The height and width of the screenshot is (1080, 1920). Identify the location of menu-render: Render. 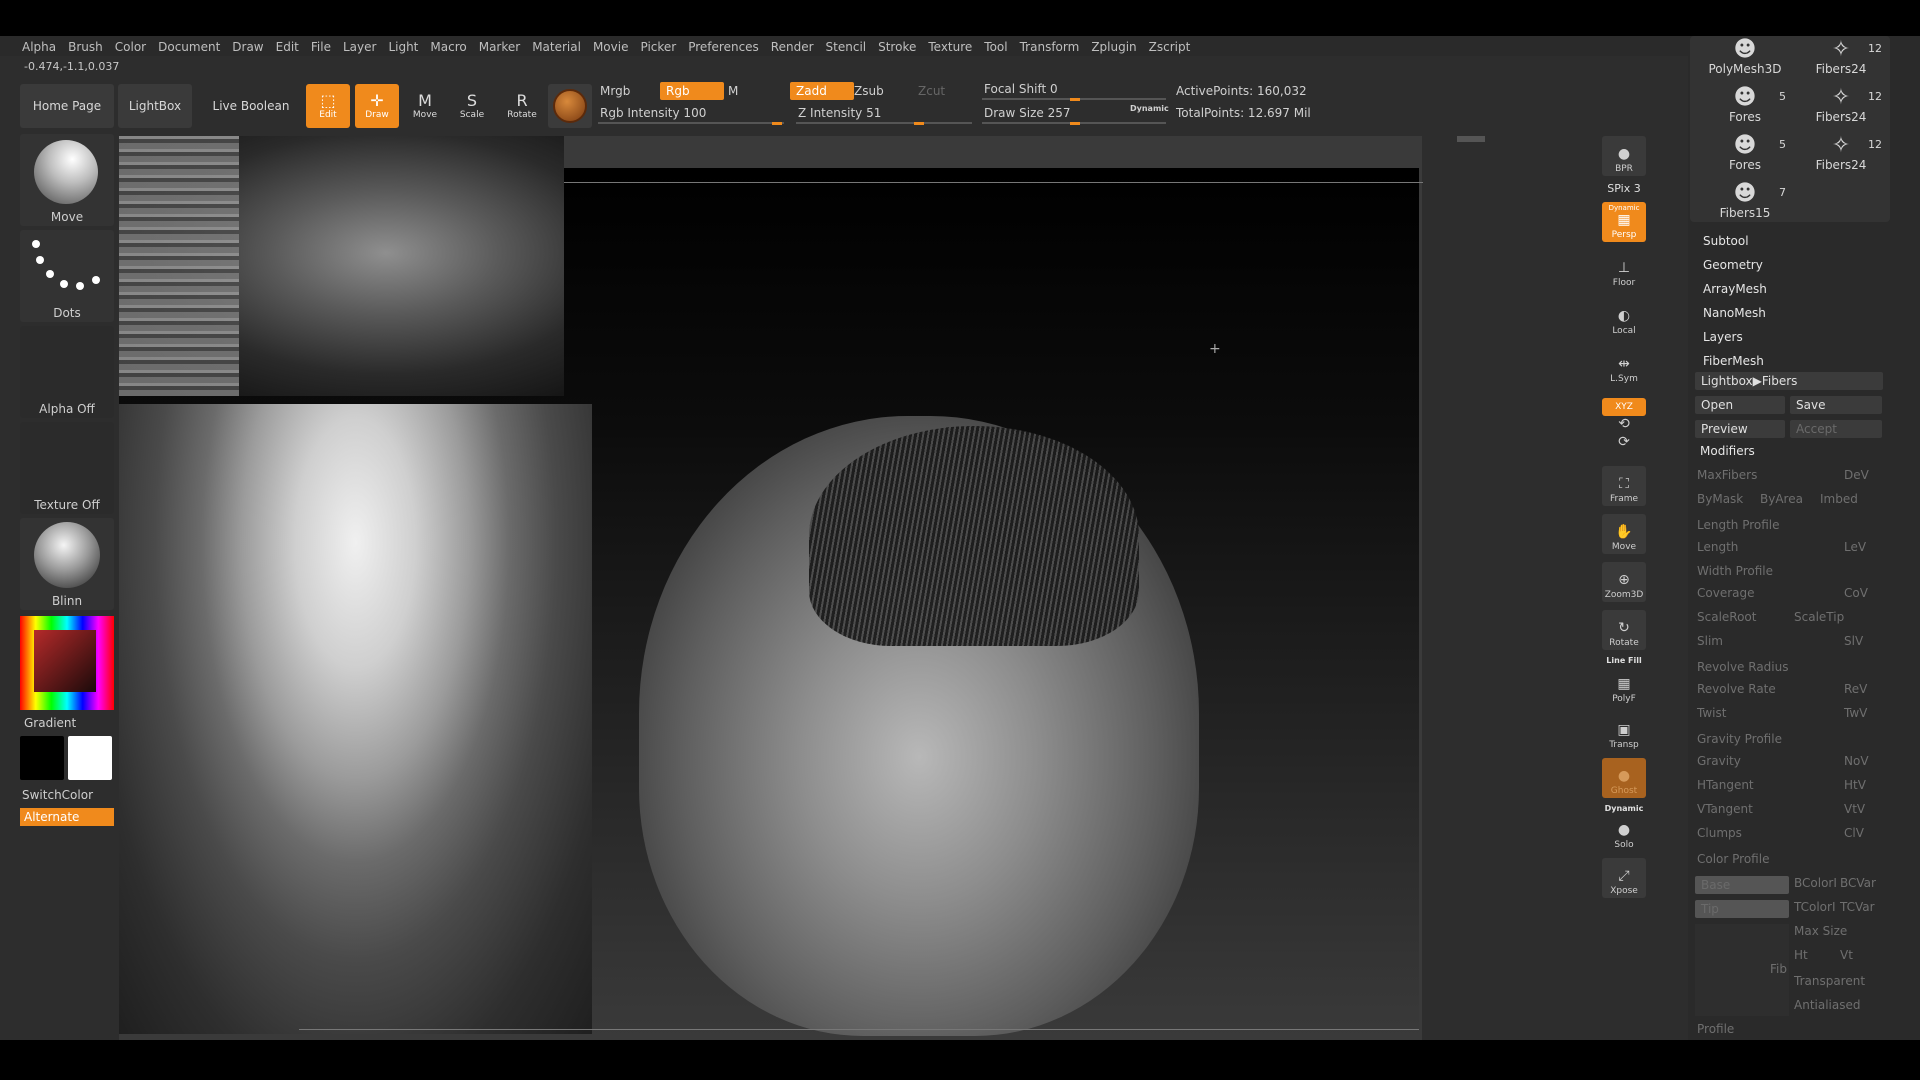
(792, 45).